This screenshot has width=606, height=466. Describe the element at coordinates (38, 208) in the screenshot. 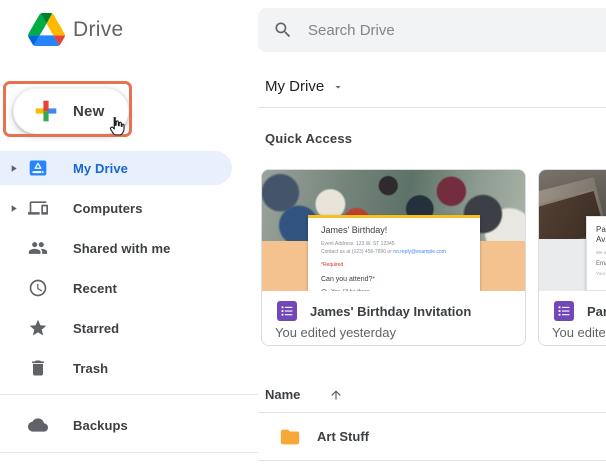

I see `computers-icon` at that location.